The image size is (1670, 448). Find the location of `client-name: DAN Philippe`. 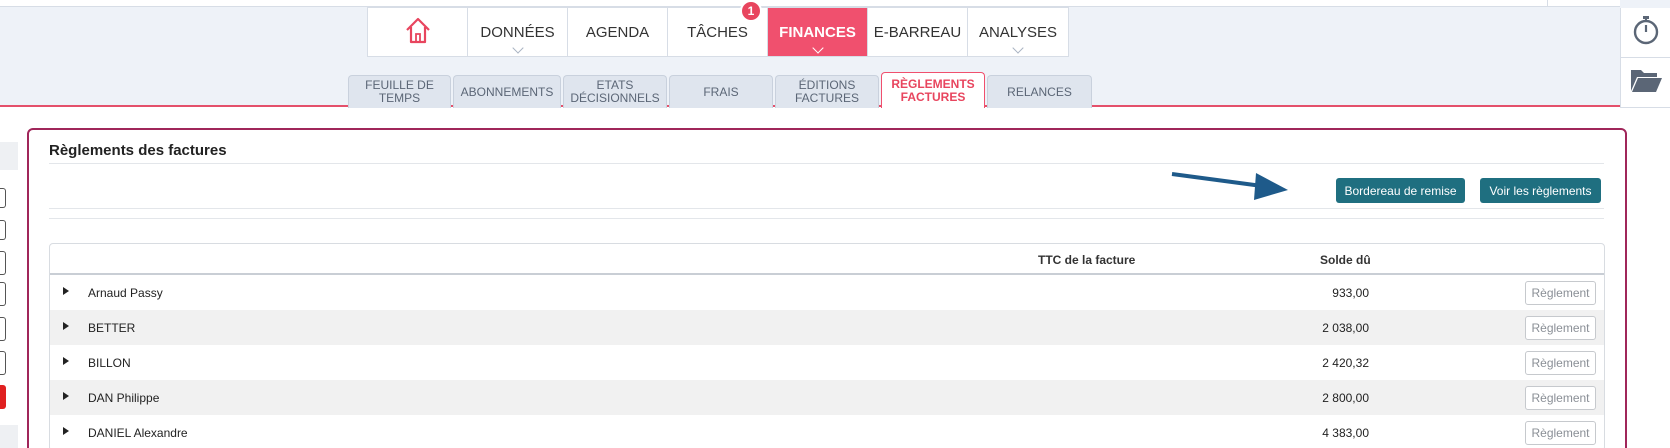

client-name: DAN Philippe is located at coordinates (124, 398).